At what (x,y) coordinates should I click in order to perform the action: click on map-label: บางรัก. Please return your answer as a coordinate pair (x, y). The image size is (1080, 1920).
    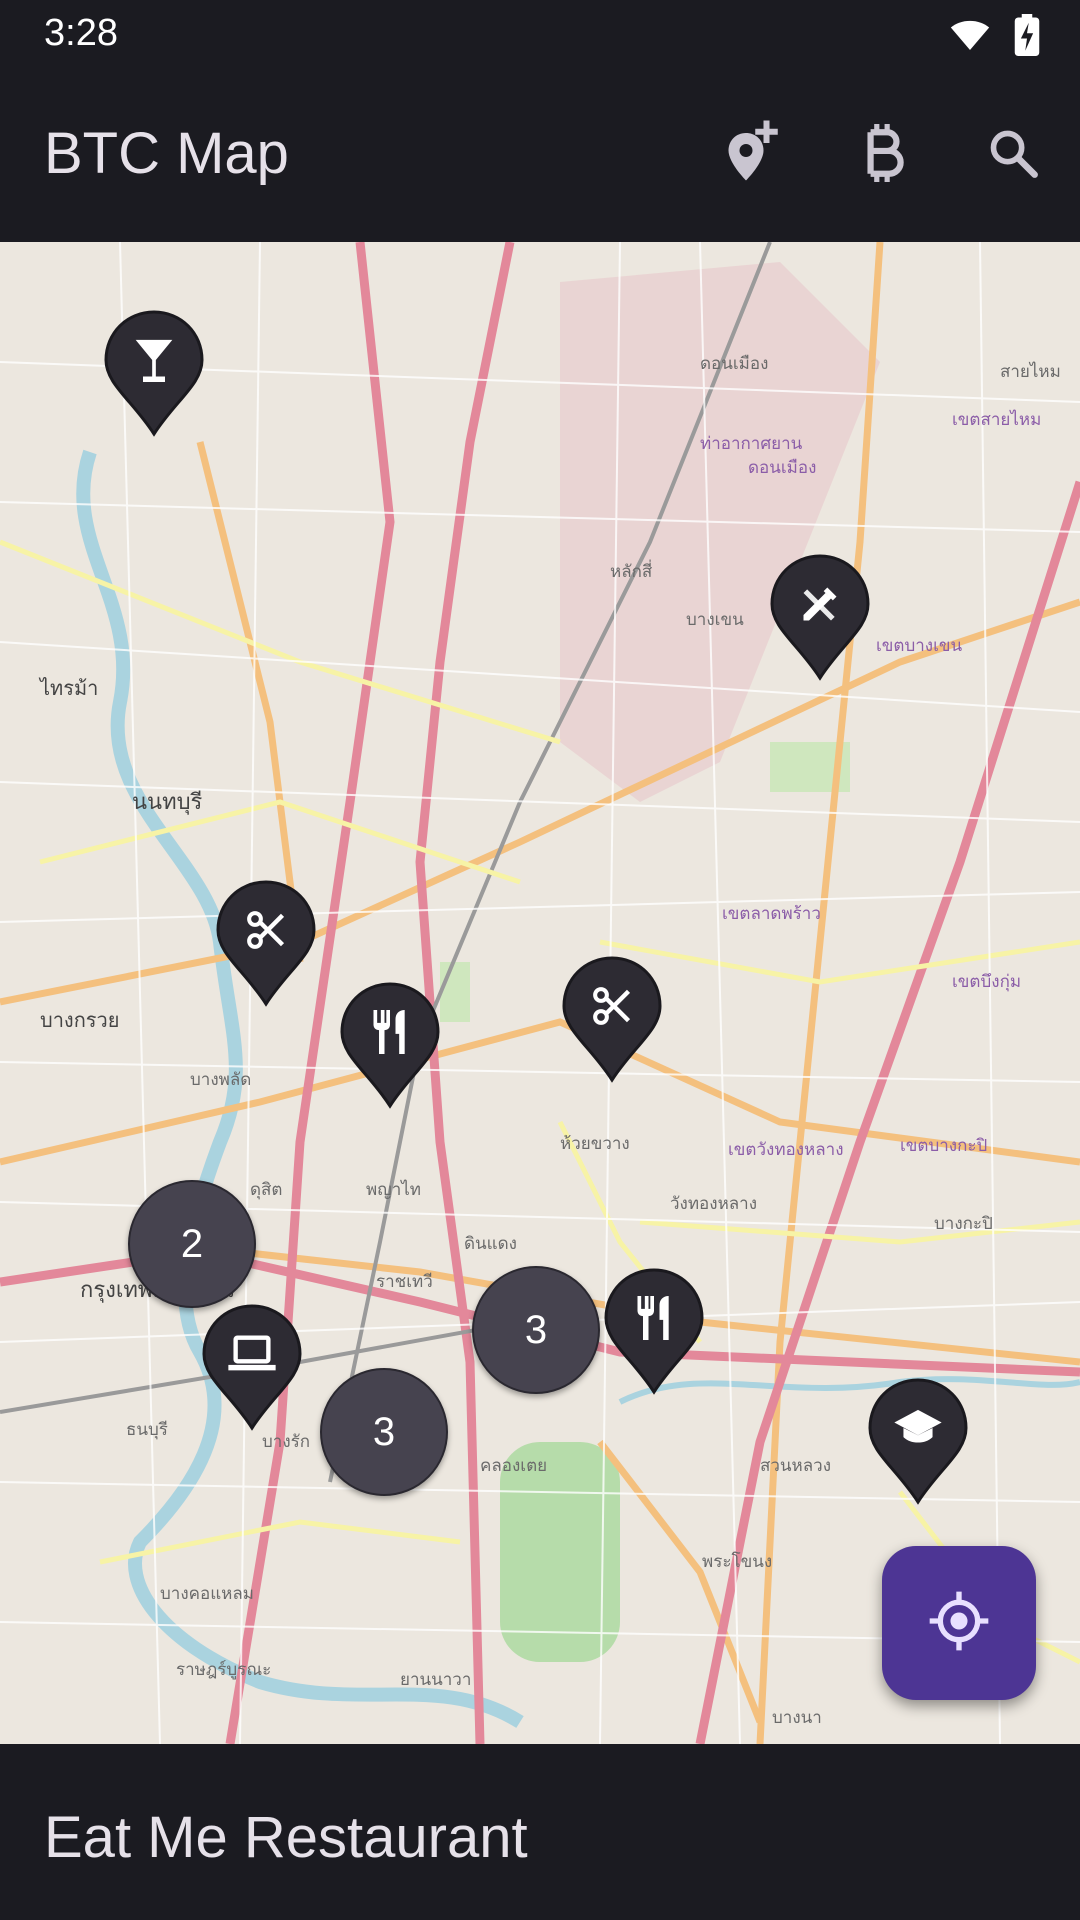
    Looking at the image, I should click on (286, 1442).